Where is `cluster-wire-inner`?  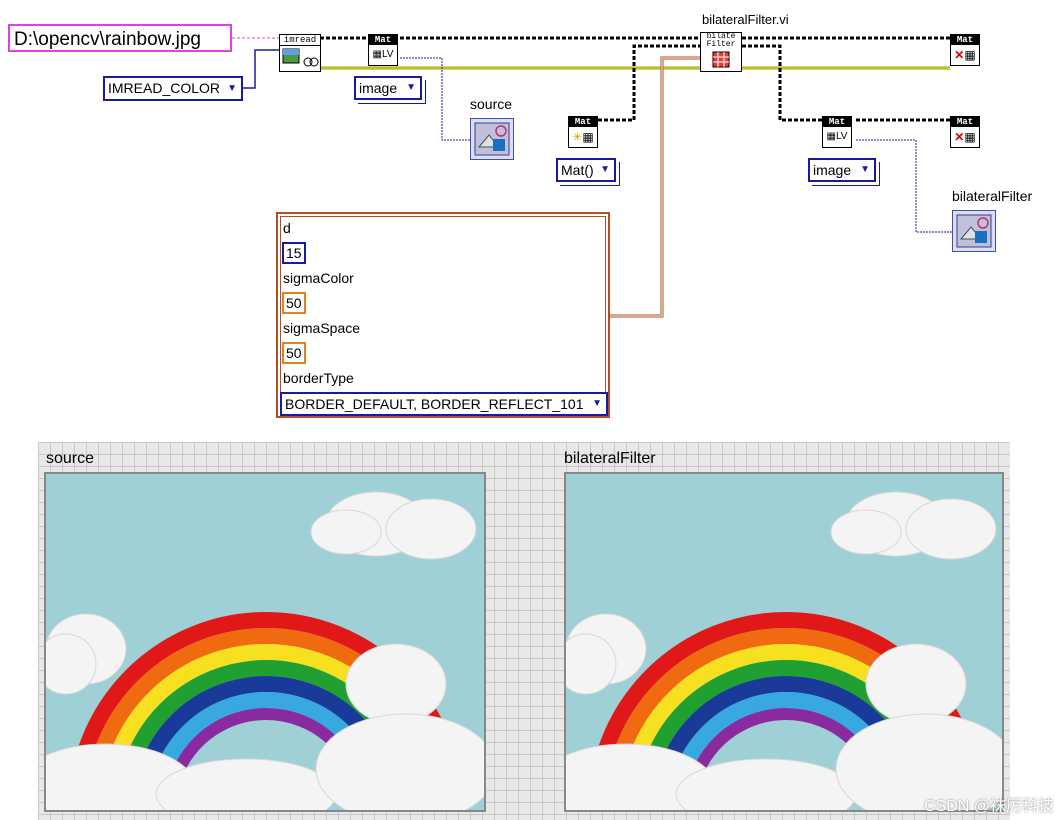 cluster-wire-inner is located at coordinates (655, 187).